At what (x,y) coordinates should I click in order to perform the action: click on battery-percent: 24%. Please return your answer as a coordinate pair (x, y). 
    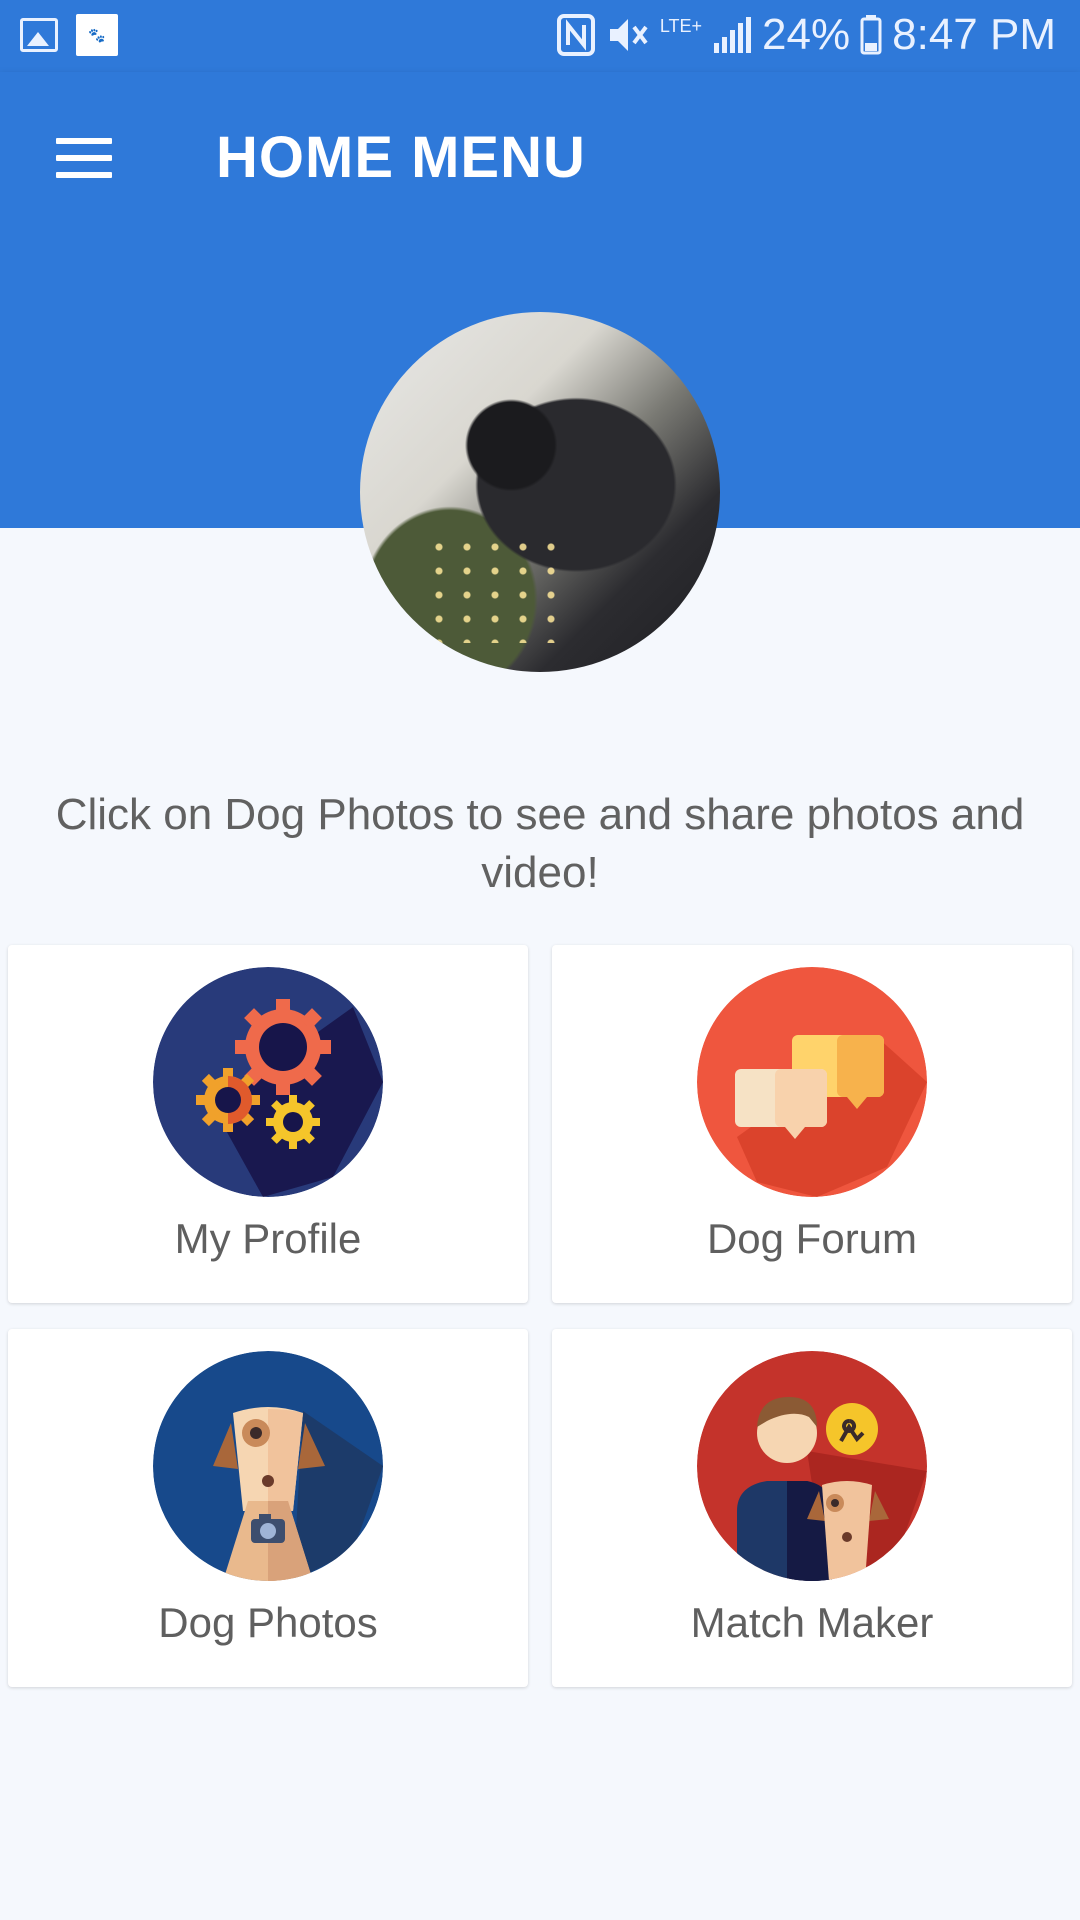
    Looking at the image, I should click on (806, 34).